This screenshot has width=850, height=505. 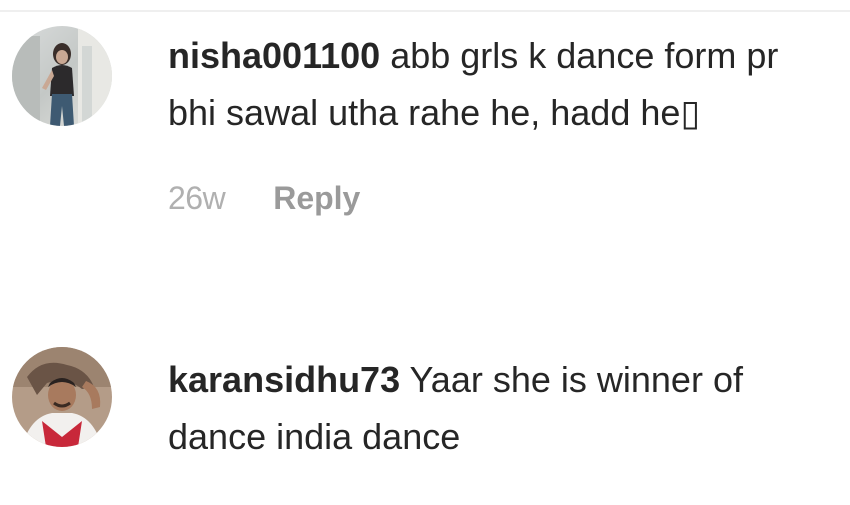 I want to click on reply-button: Reply, so click(x=316, y=198).